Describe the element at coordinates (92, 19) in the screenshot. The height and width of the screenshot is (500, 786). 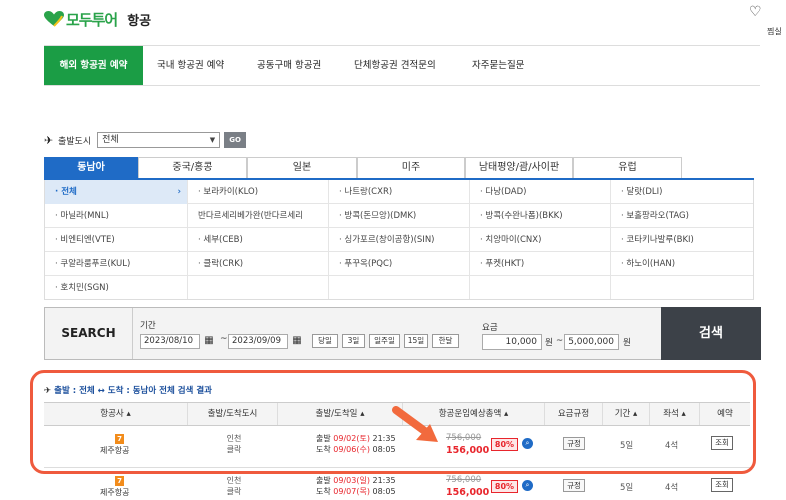
I see `brand-name: 모두투어` at that location.